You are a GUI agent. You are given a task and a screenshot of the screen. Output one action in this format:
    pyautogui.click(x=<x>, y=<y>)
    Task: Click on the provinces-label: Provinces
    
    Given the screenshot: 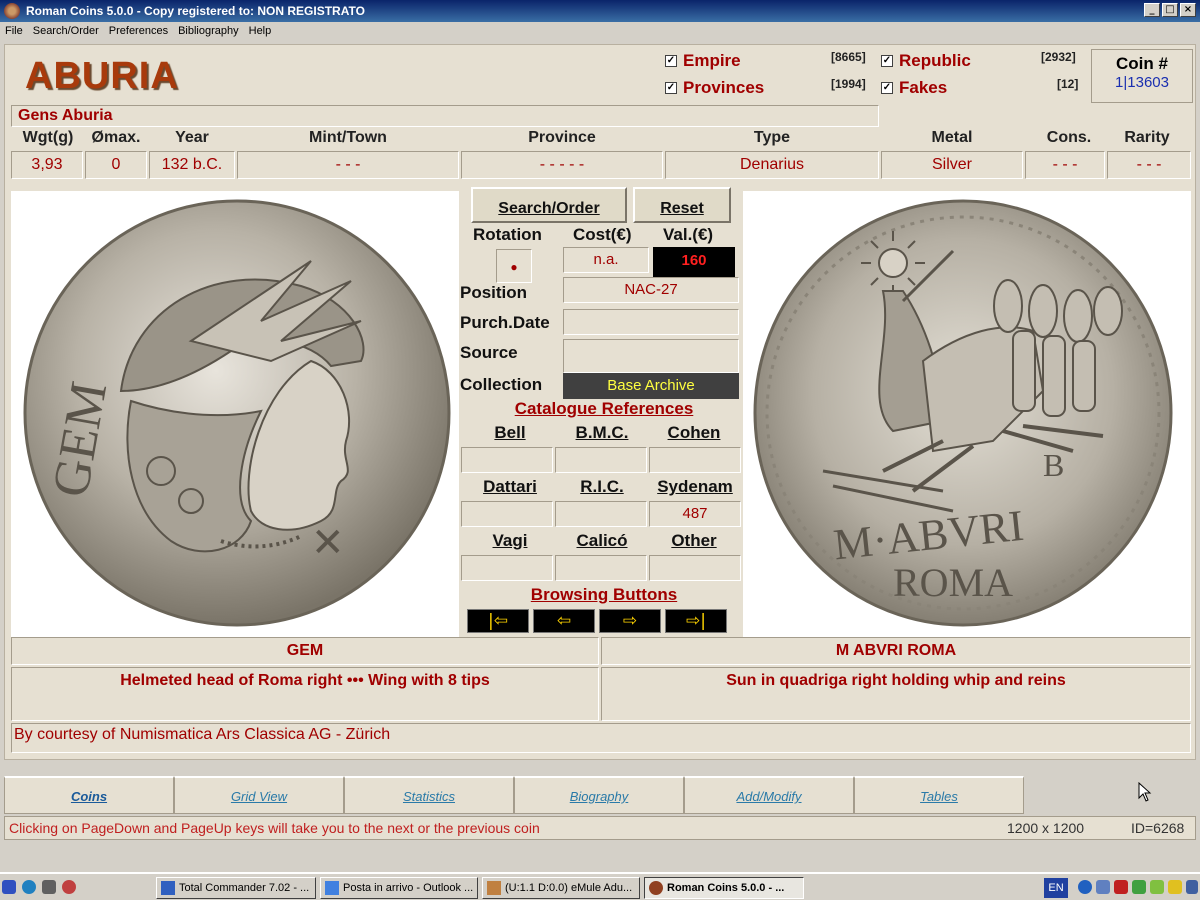 What is the action you would take?
    pyautogui.click(x=724, y=87)
    